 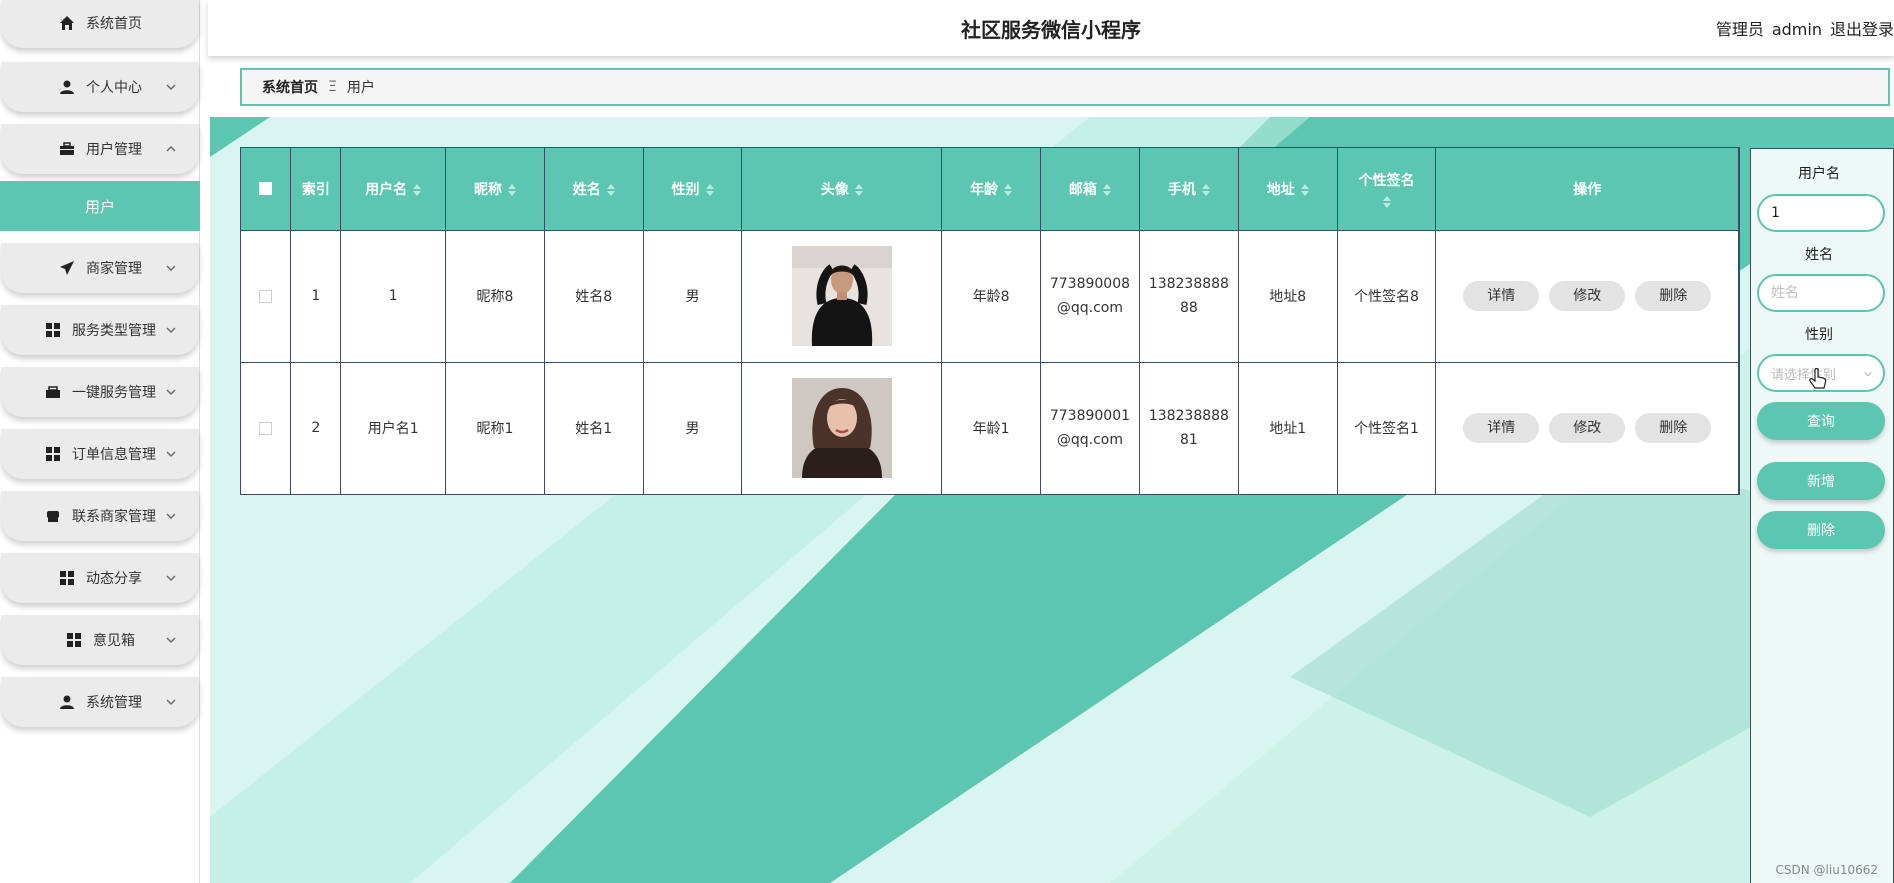 I want to click on cell-phone: 138238888 88, so click(x=1189, y=295).